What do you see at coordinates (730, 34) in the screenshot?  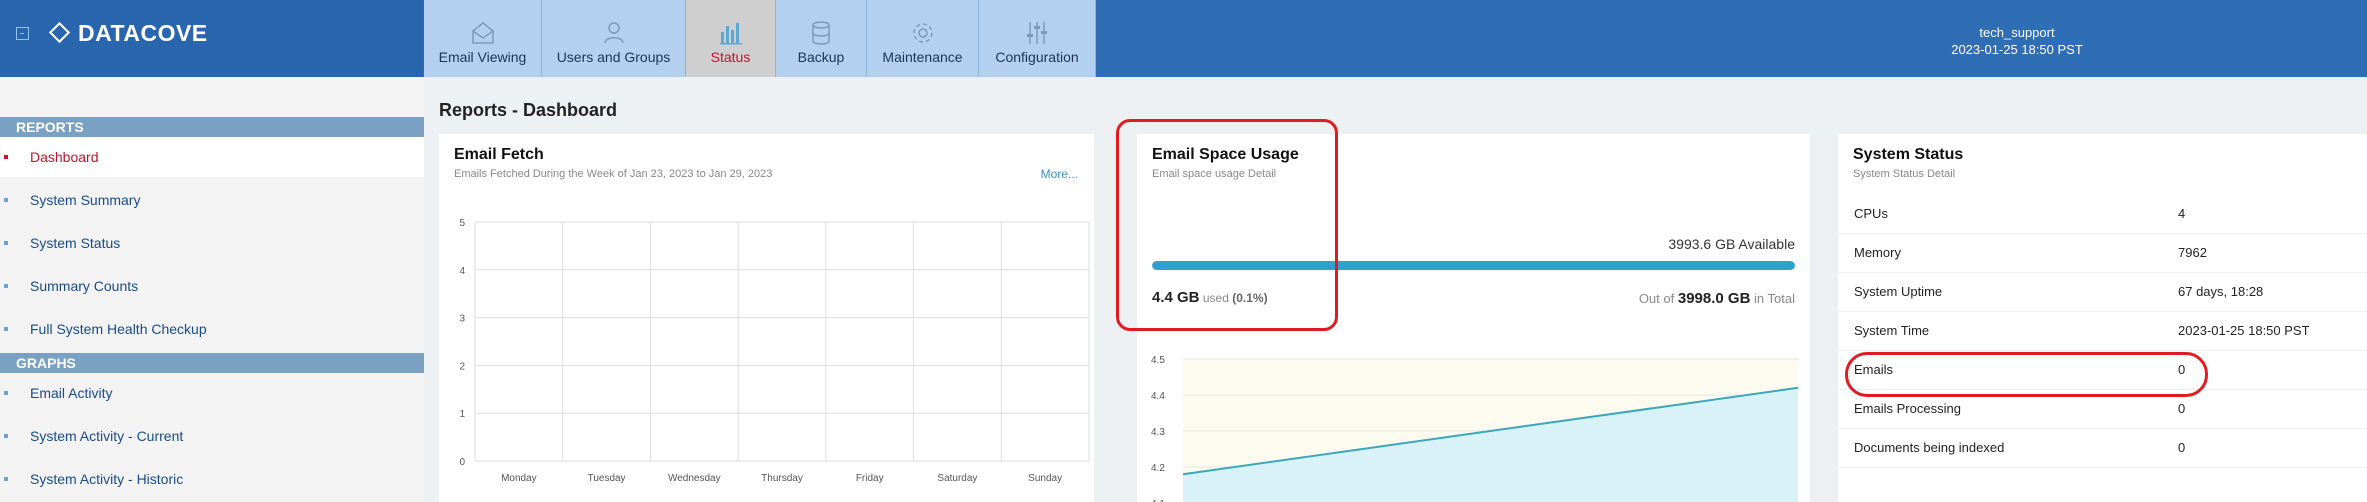 I see `bar-chart-icon` at bounding box center [730, 34].